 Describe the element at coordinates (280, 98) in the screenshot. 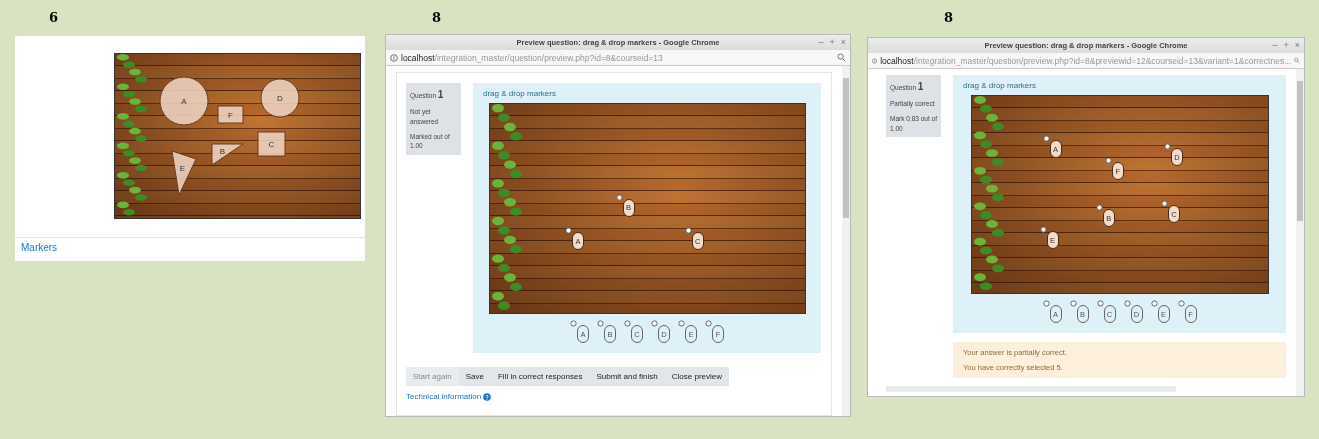

I see `drop-zone-shape: D` at that location.